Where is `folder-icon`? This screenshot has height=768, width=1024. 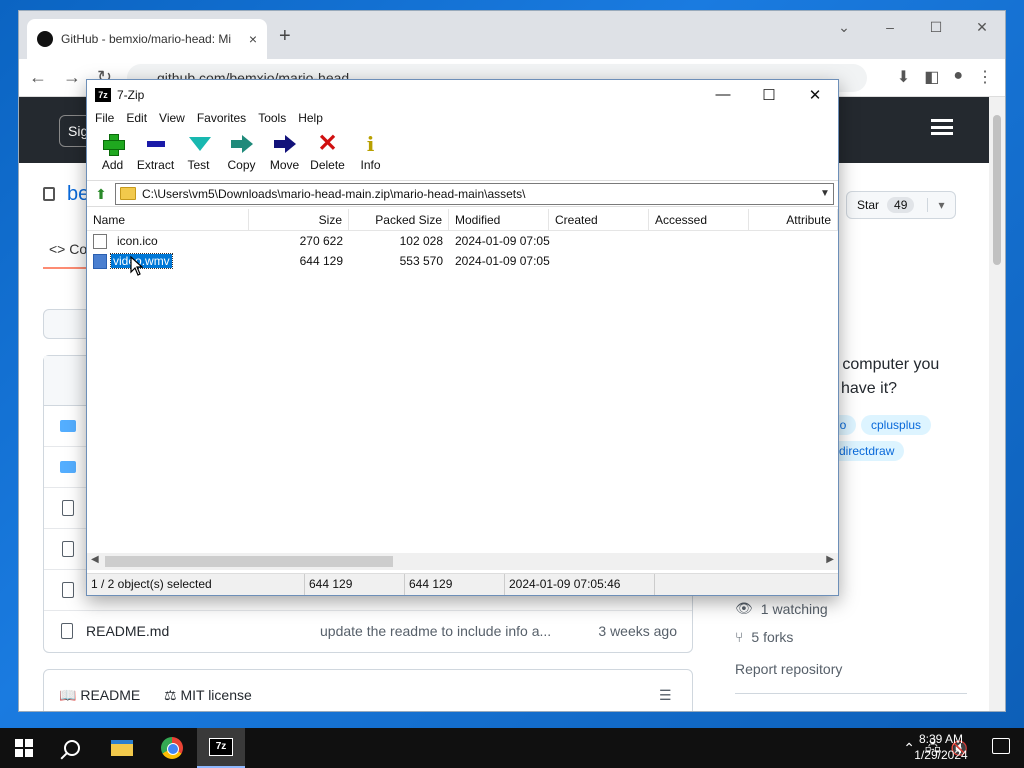
folder-icon is located at coordinates (128, 193).